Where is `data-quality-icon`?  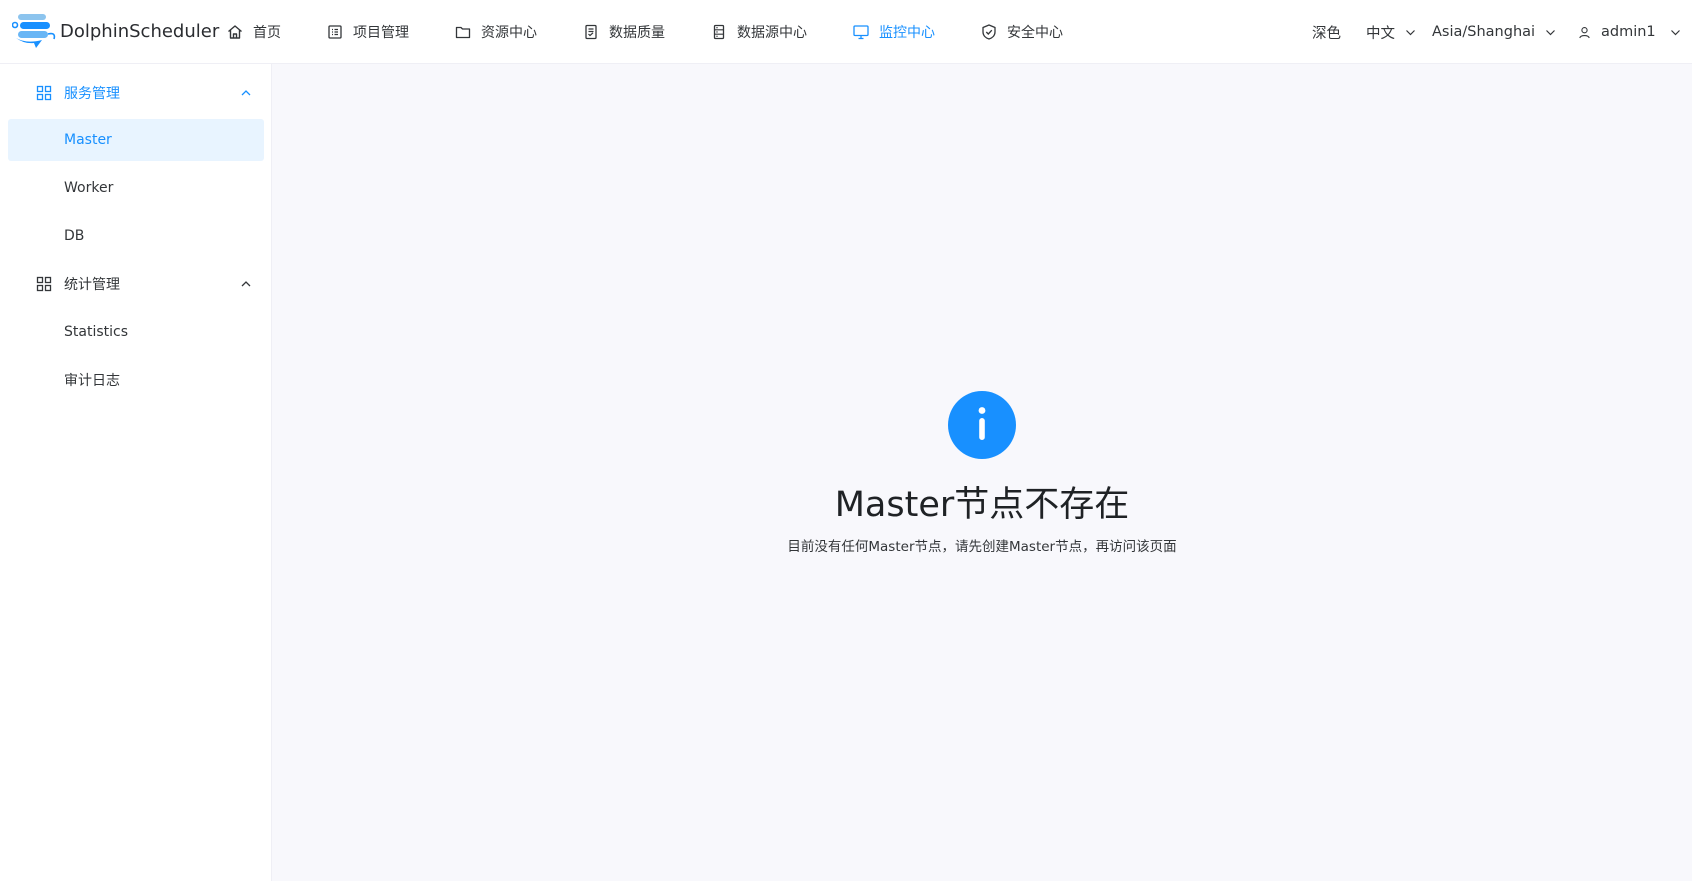
data-quality-icon is located at coordinates (591, 32).